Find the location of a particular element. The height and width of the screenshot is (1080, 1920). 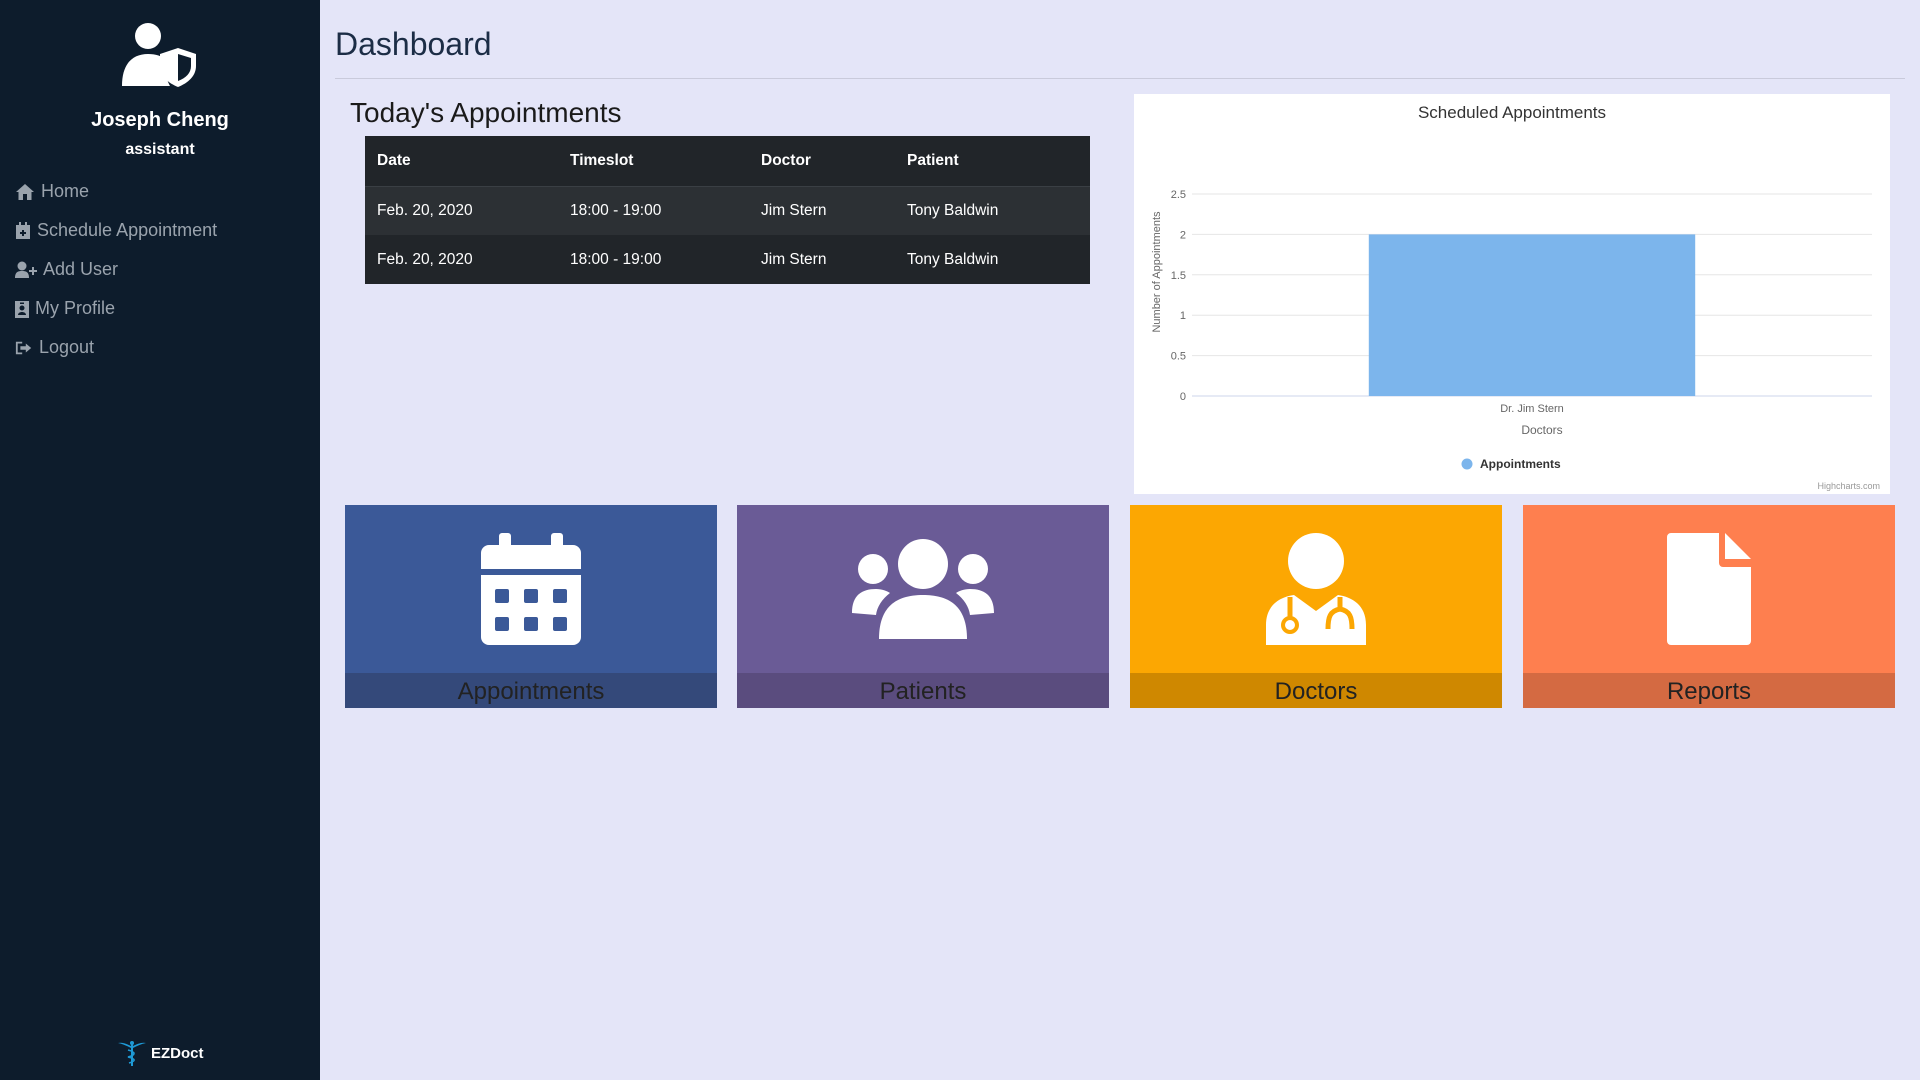

reports-tile: Reports is located at coordinates (1709, 606).